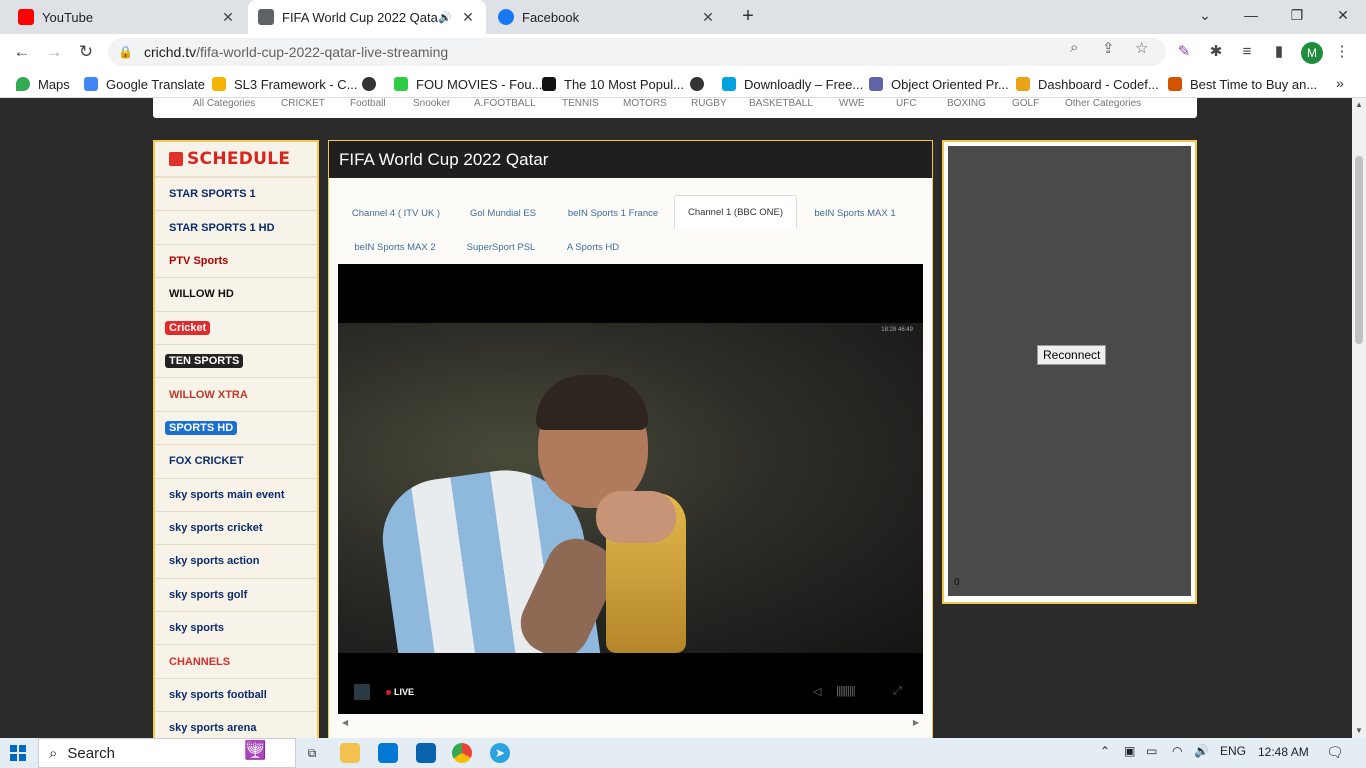 This screenshot has width=1366, height=768. I want to click on windows-start-icon, so click(18, 753).